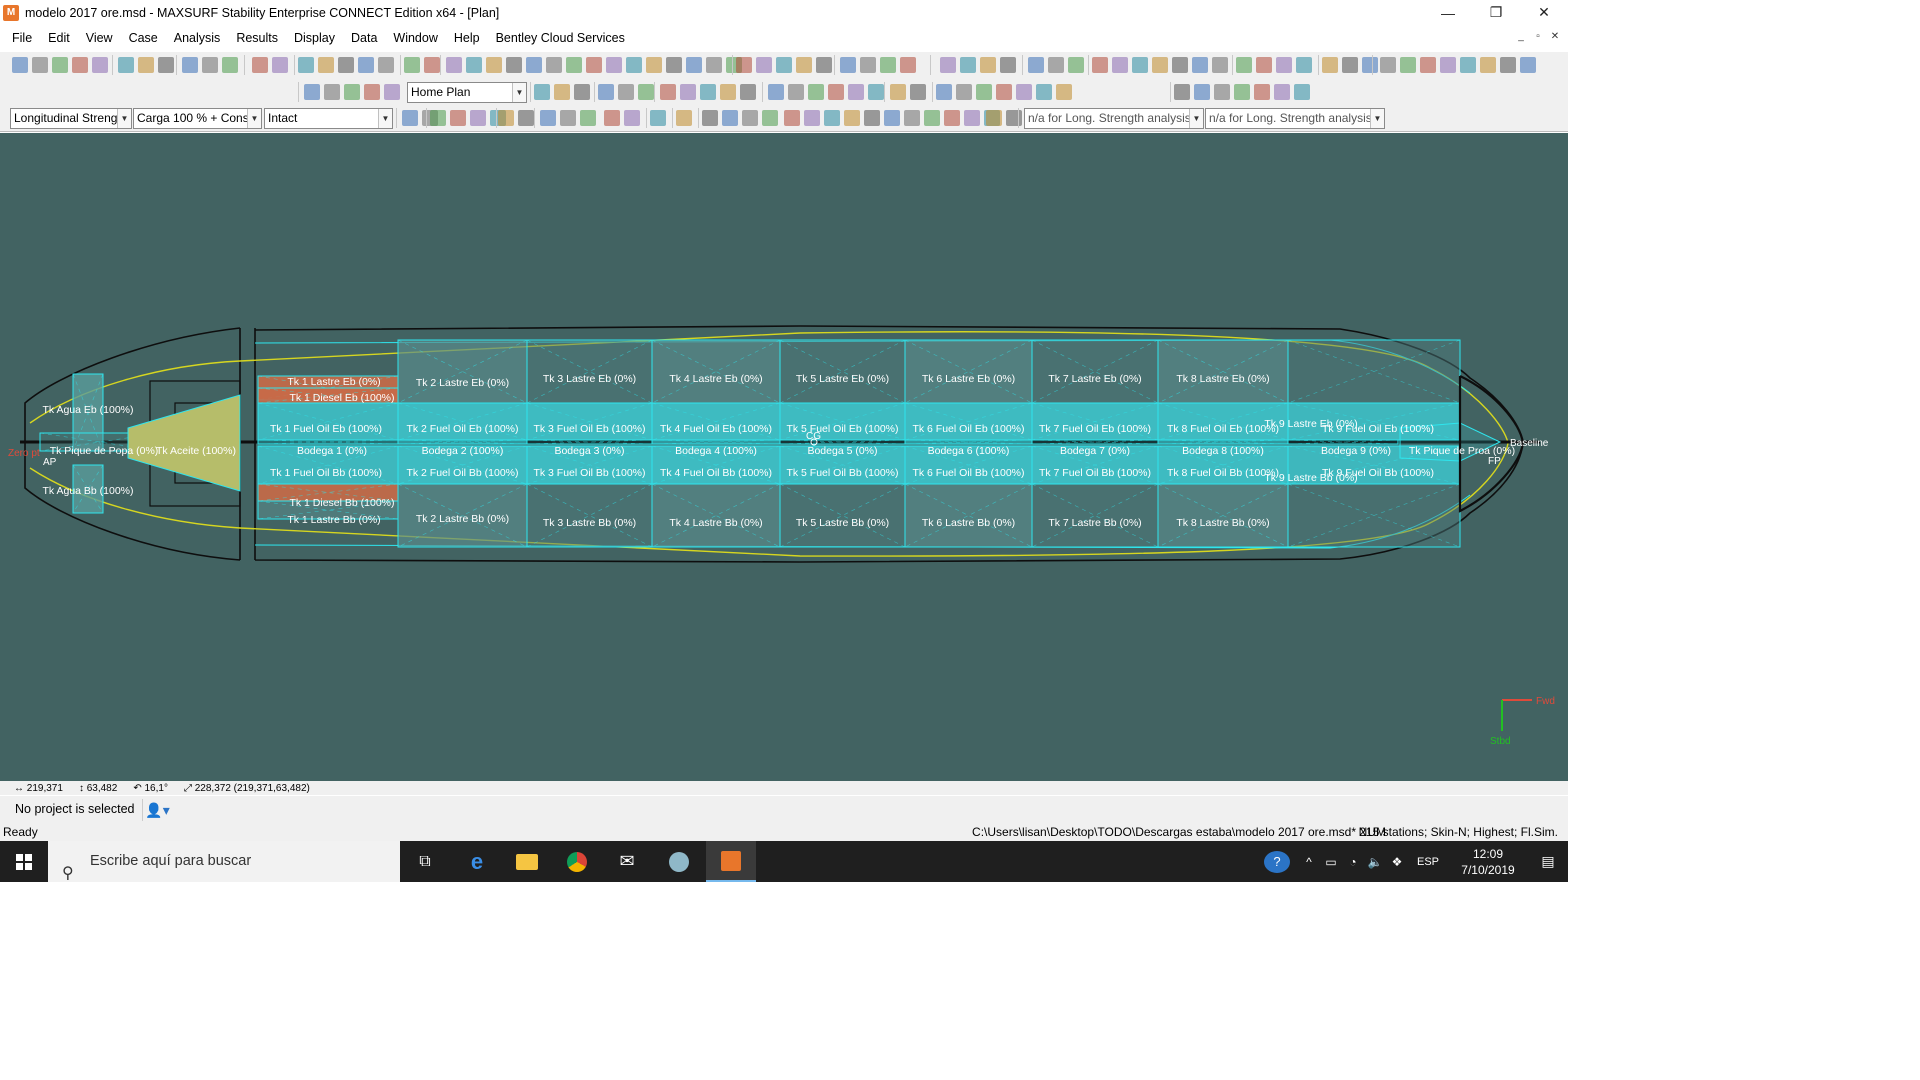  I want to click on taskbar-search-box: ⚲ Escribe aquí para buscar, so click(224, 861).